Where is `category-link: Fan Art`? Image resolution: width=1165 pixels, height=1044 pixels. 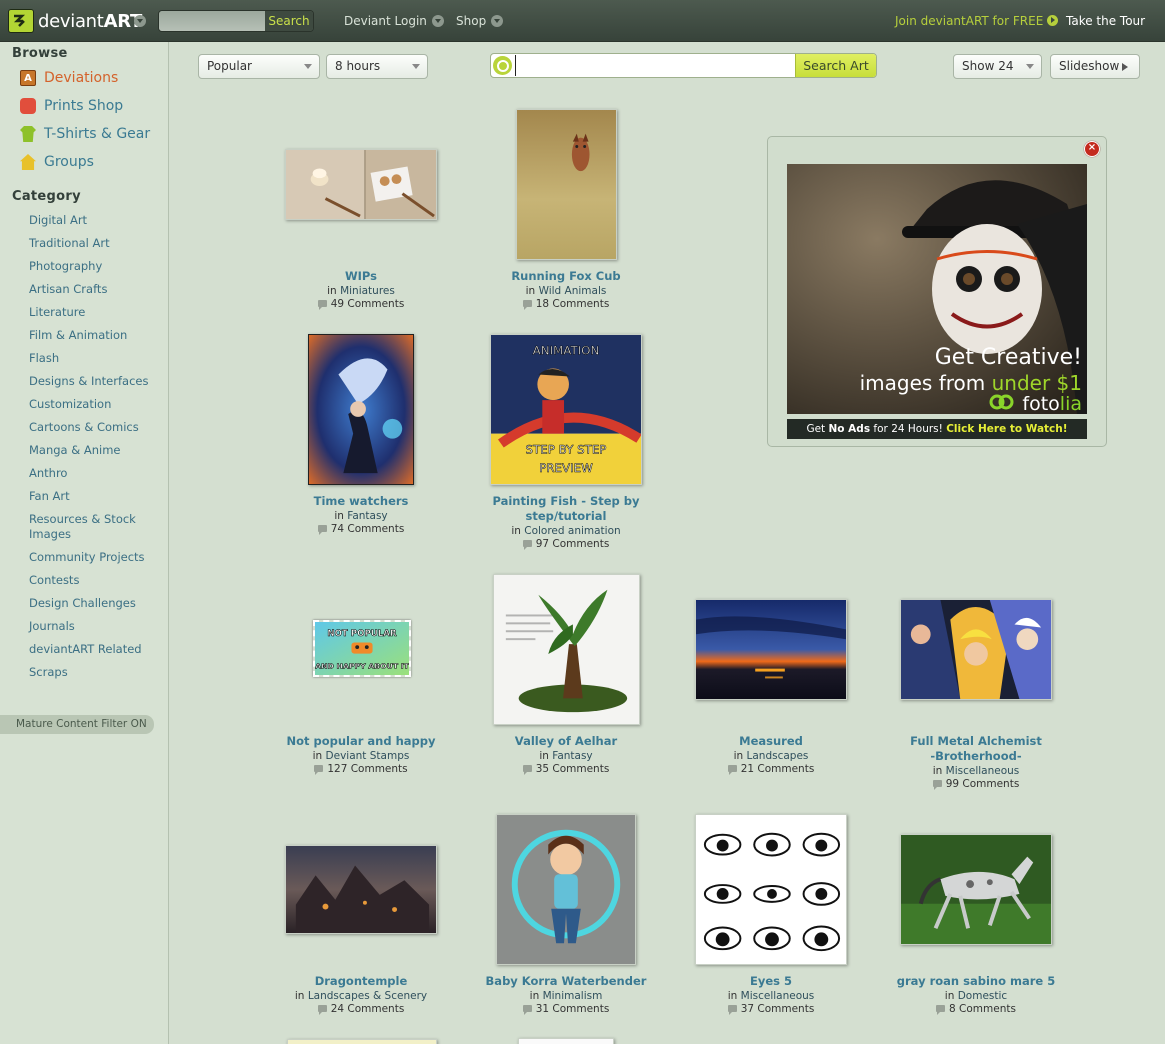
category-link: Fan Art is located at coordinates (49, 496).